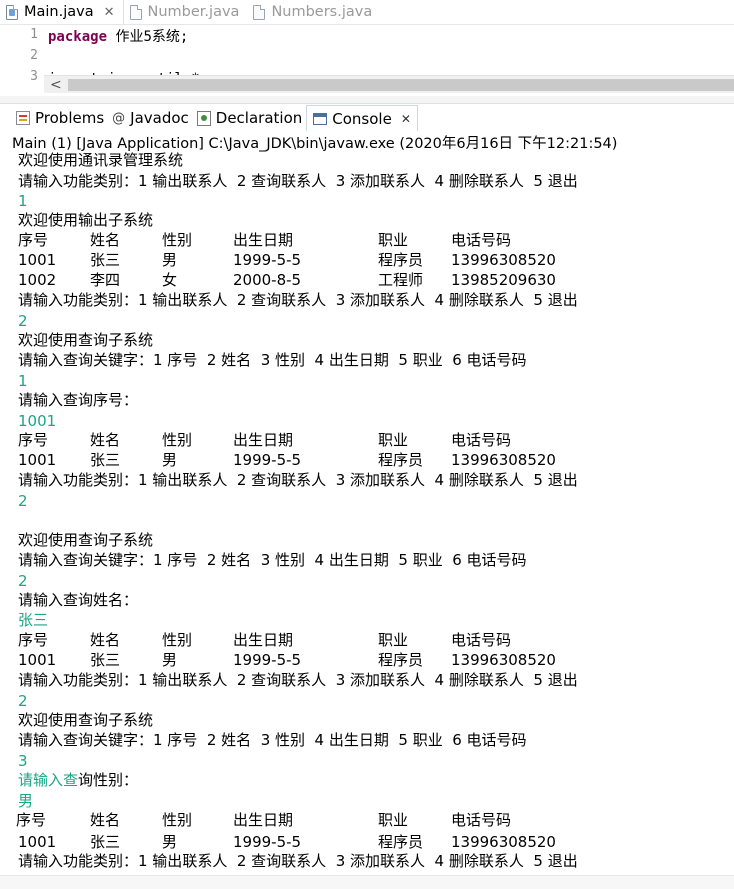 The image size is (734, 889). What do you see at coordinates (108, 780) in the screenshot?
I see `prompt-text: 询性别：` at bounding box center [108, 780].